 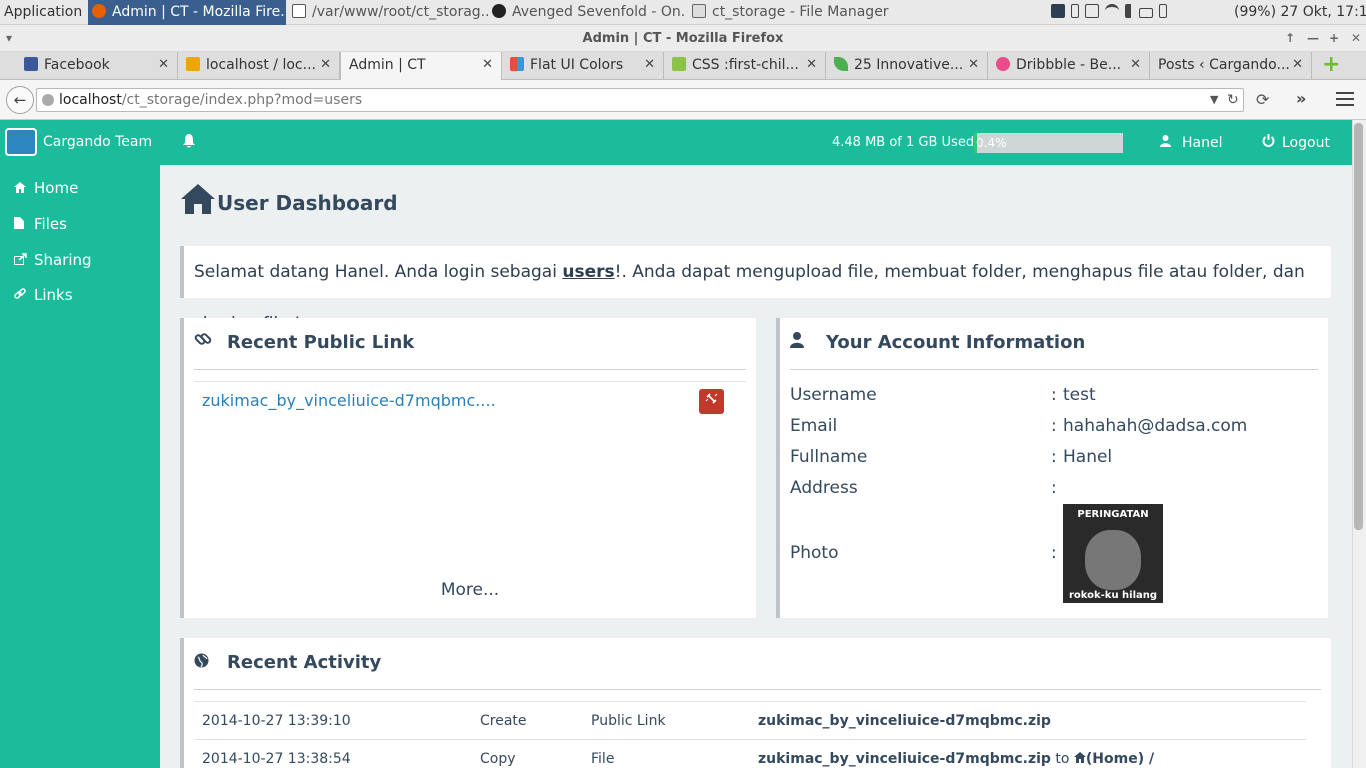 I want to click on link-icon, so click(x=210, y=343).